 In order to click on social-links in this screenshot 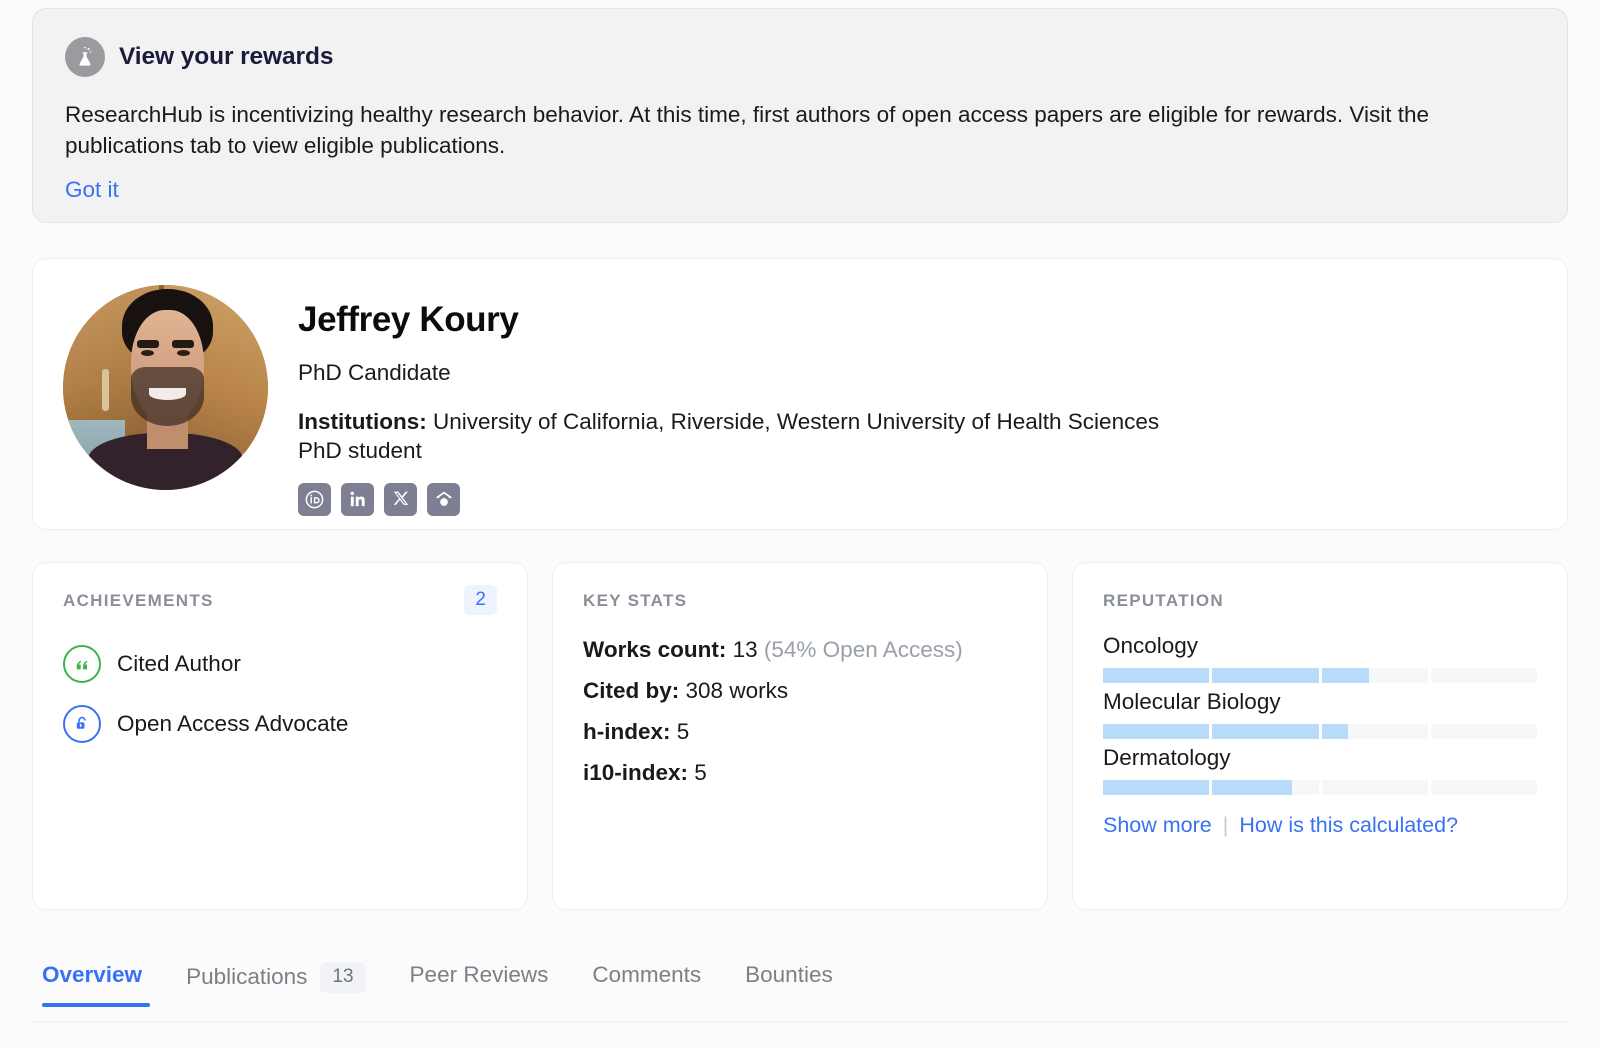, I will do `click(728, 499)`.